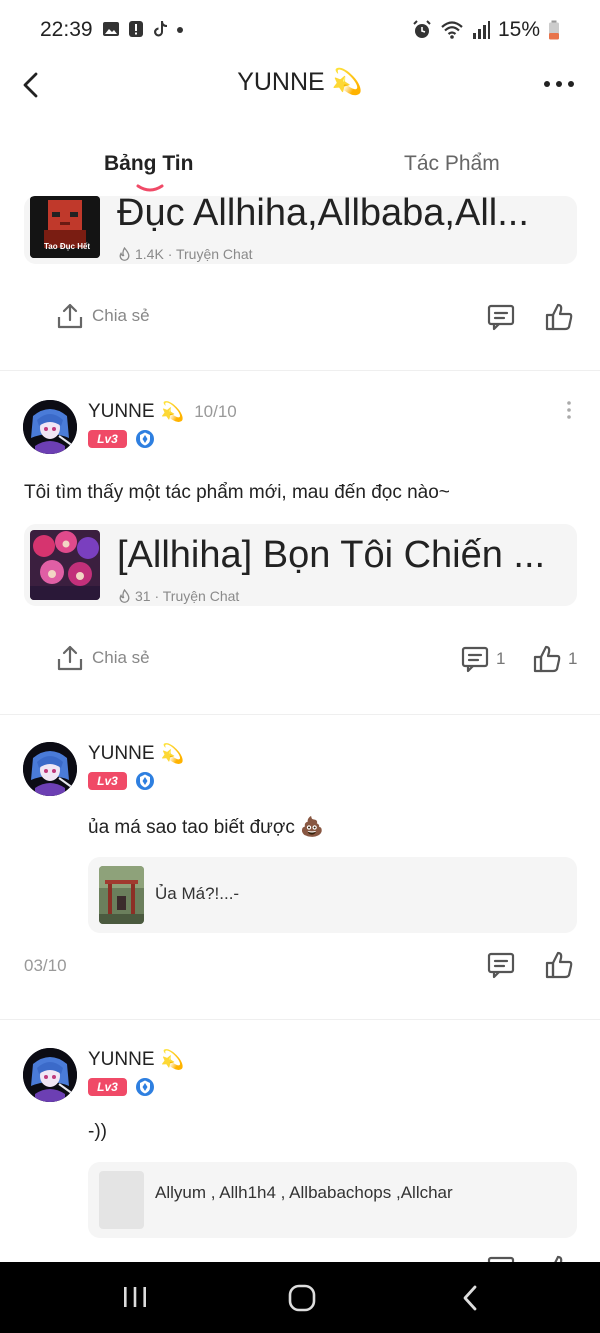 This screenshot has height=1333, width=600. I want to click on story-thumbnail: Tao Đục Hết, so click(65, 227).